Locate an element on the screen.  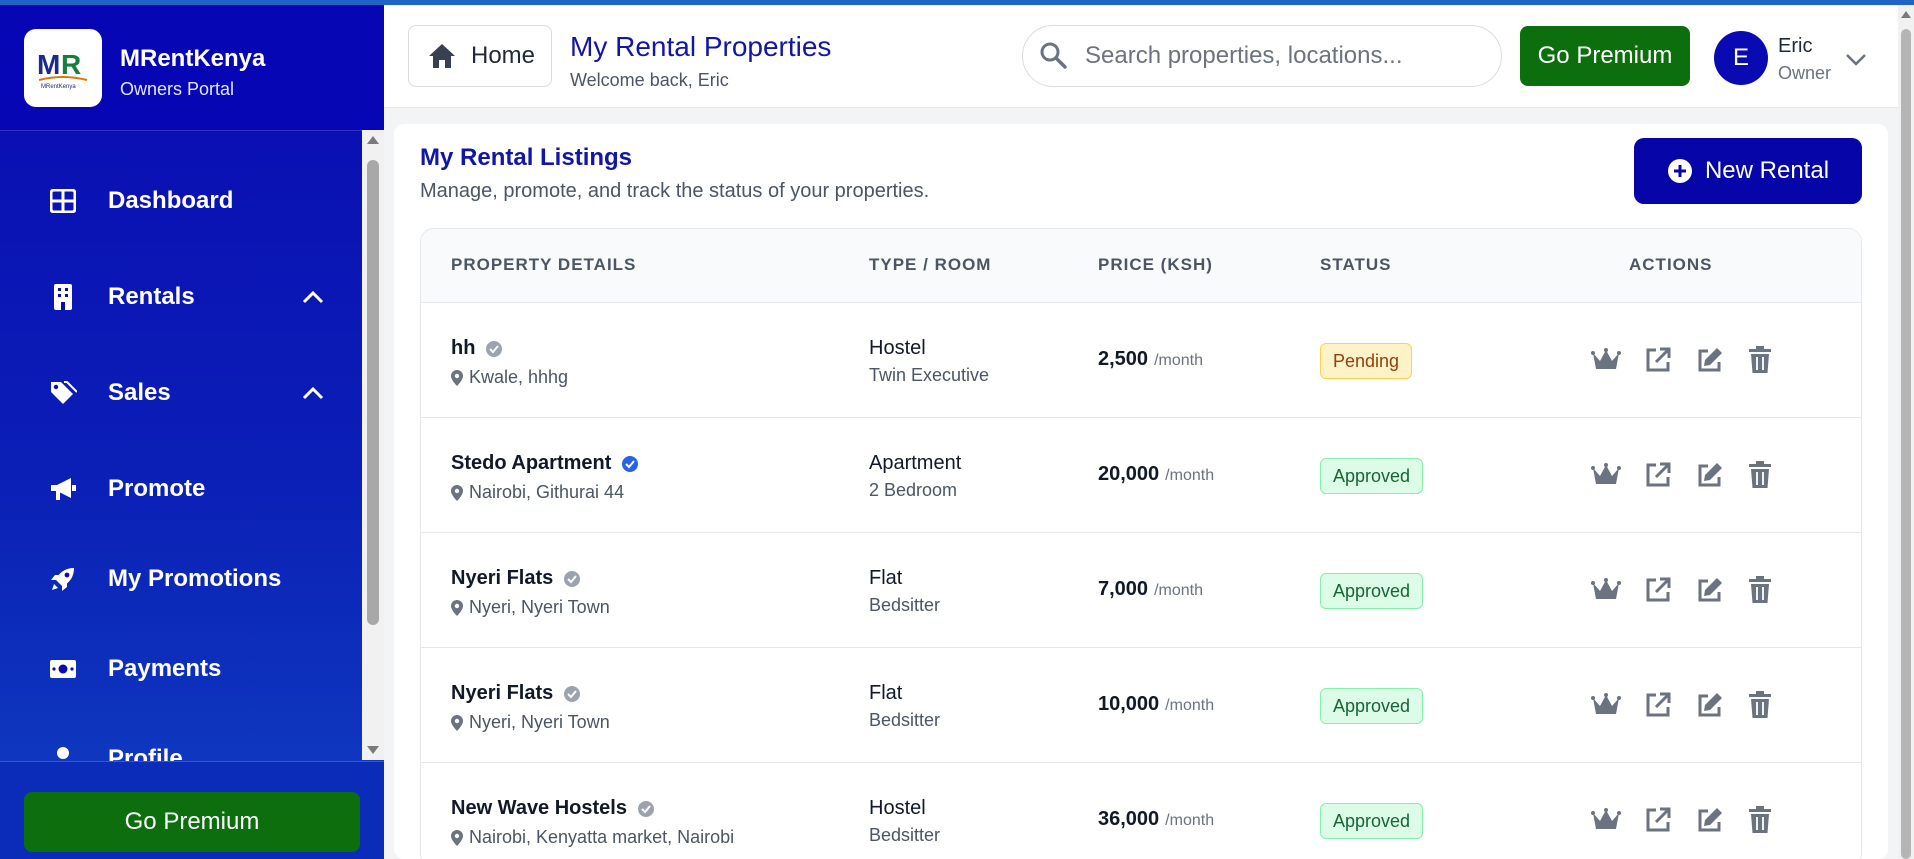
rocket-icon is located at coordinates (63, 579).